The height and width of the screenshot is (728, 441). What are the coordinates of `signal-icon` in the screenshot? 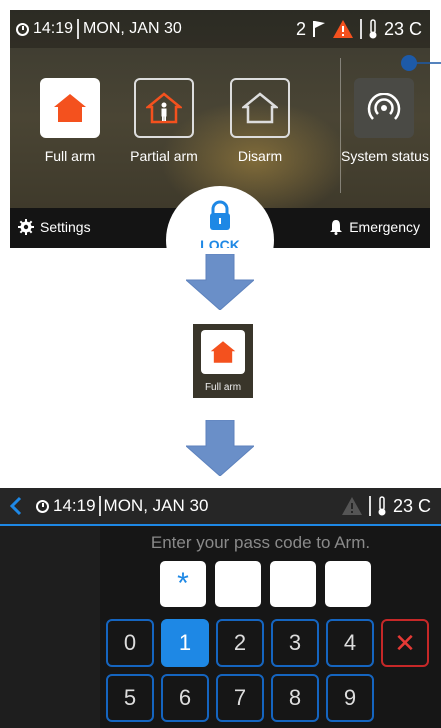 It's located at (384, 106).